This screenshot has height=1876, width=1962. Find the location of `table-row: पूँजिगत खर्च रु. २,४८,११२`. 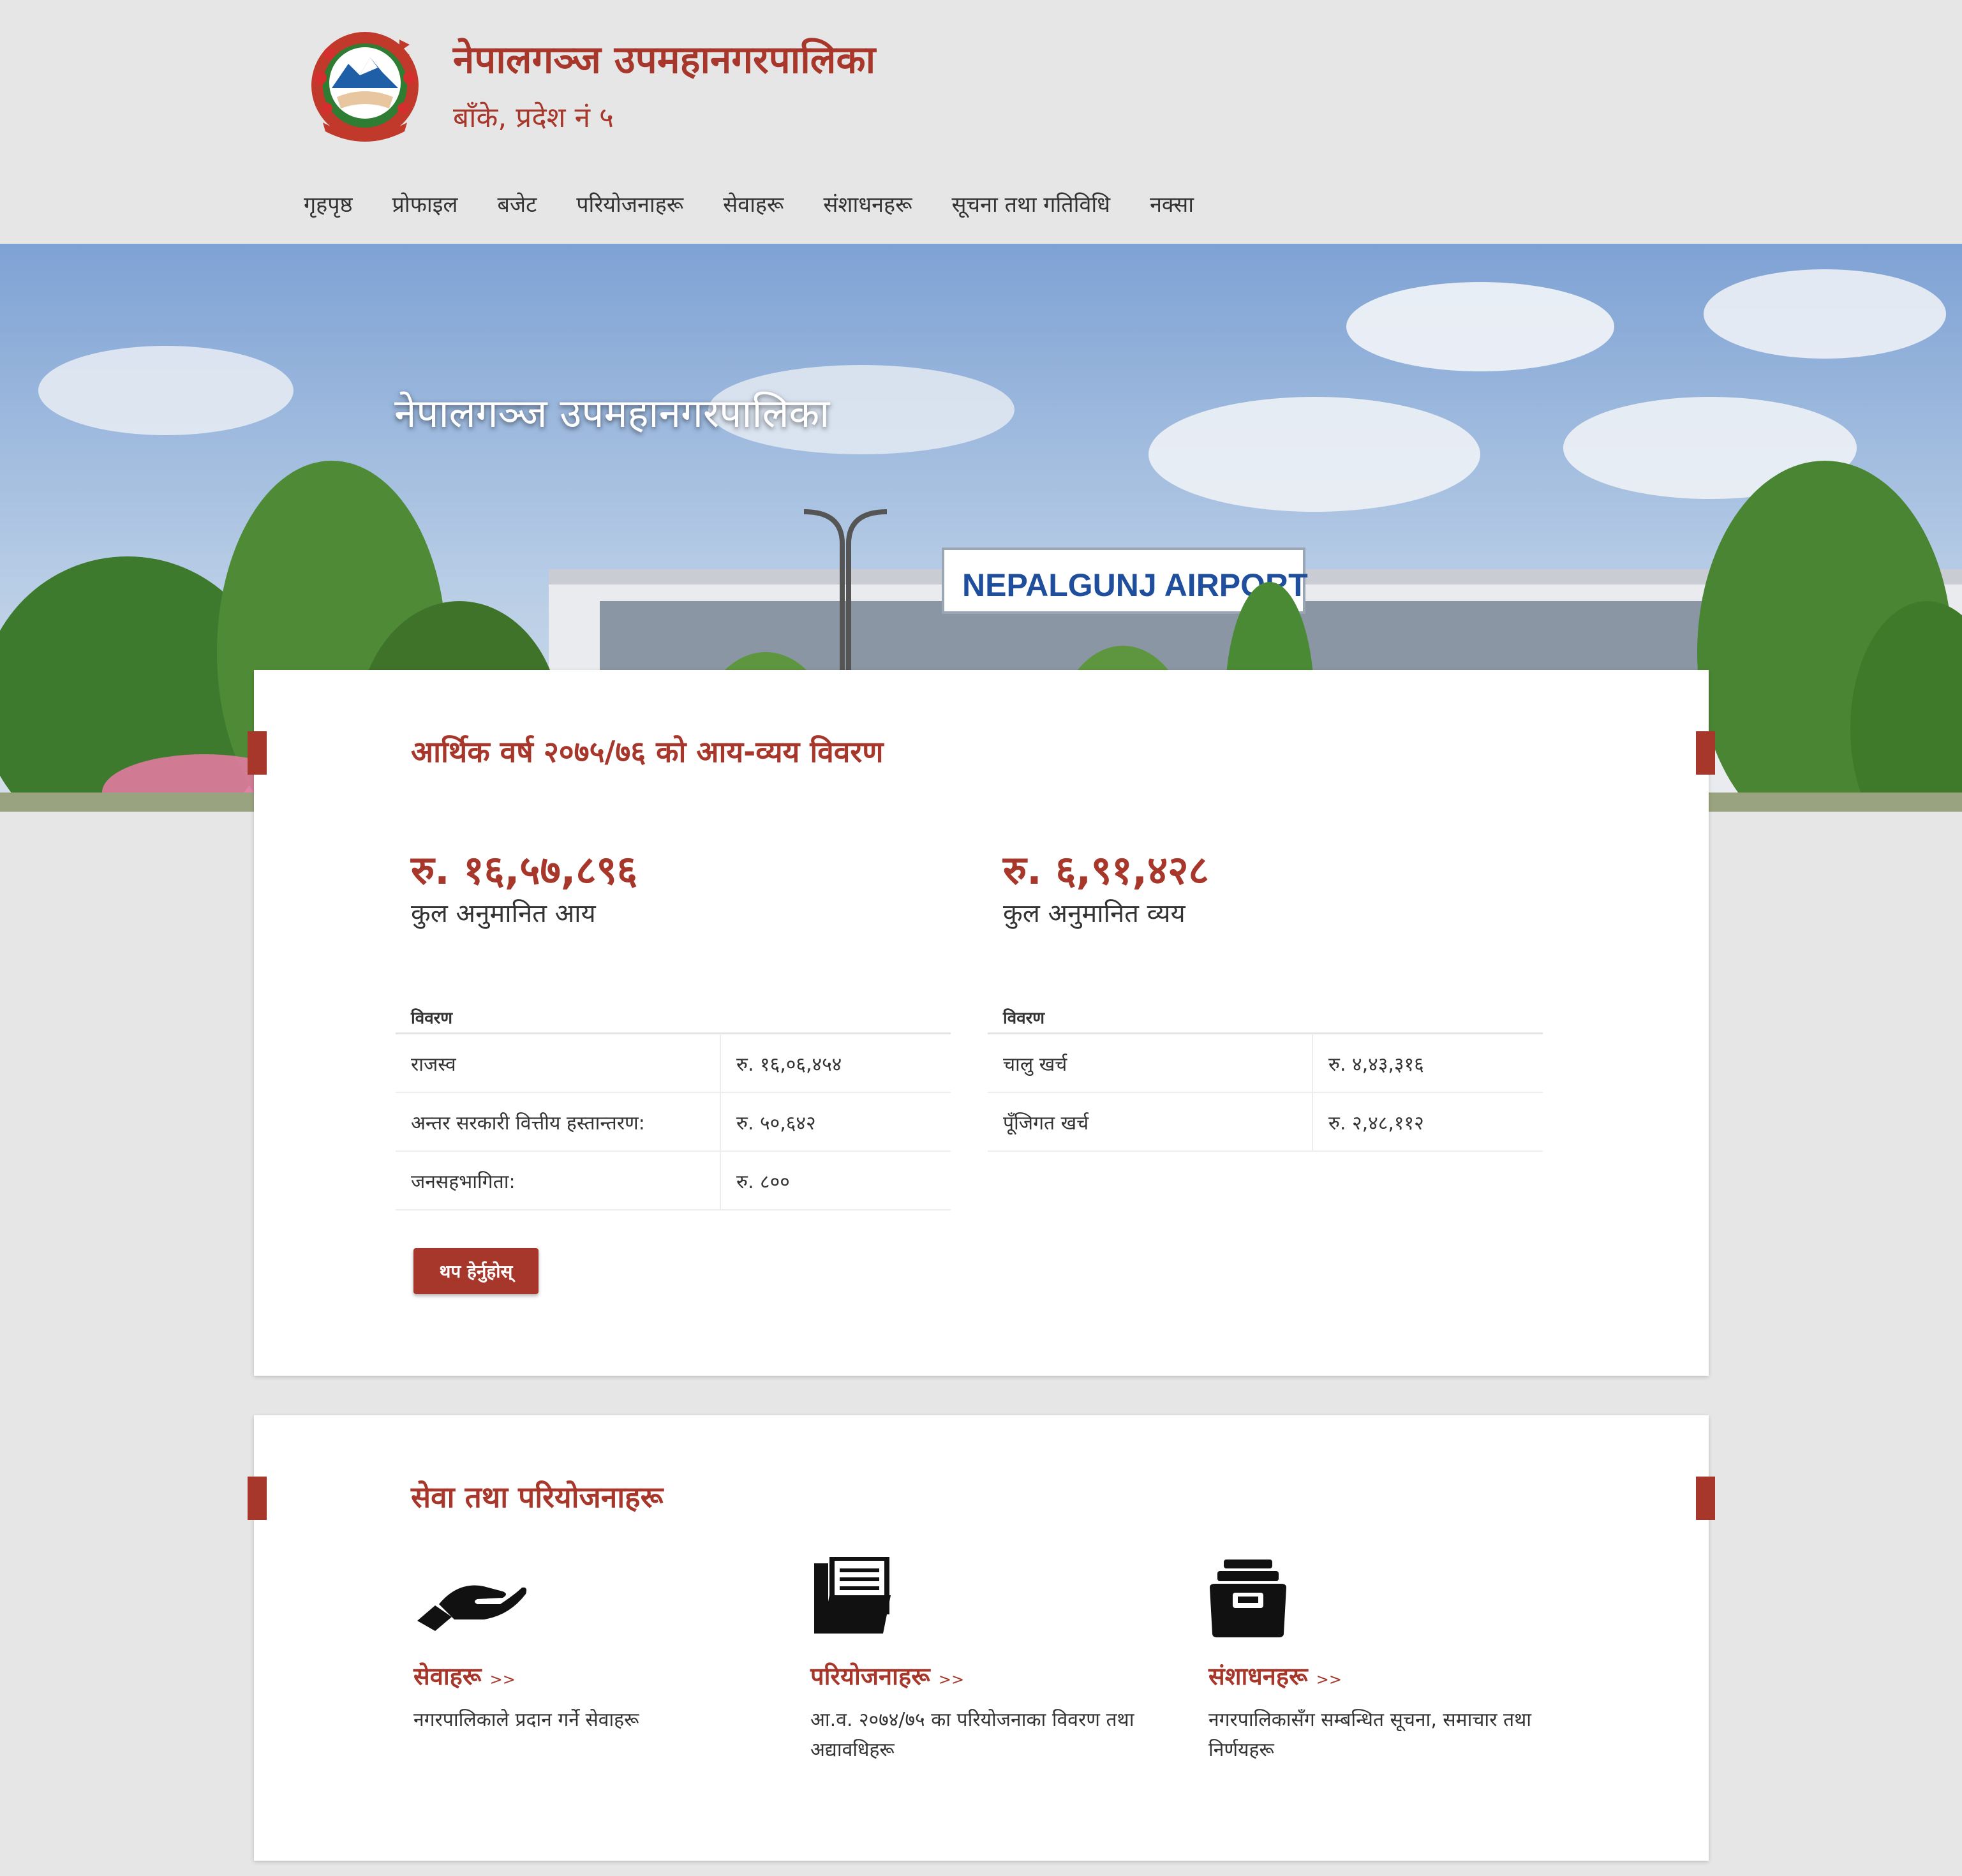

table-row: पूँजिगत खर्च रु. २,४८,११२ is located at coordinates (1265, 1122).